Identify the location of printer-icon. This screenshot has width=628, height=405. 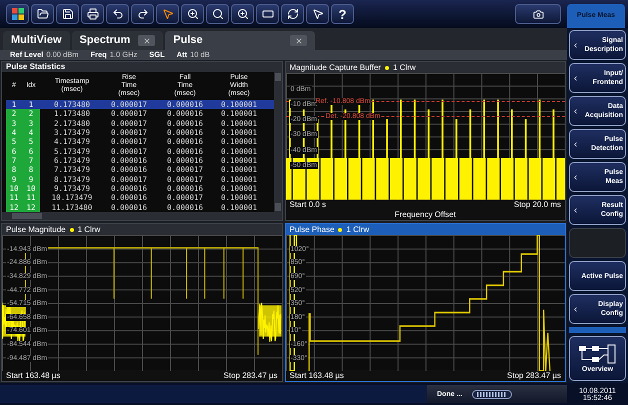
(92, 14).